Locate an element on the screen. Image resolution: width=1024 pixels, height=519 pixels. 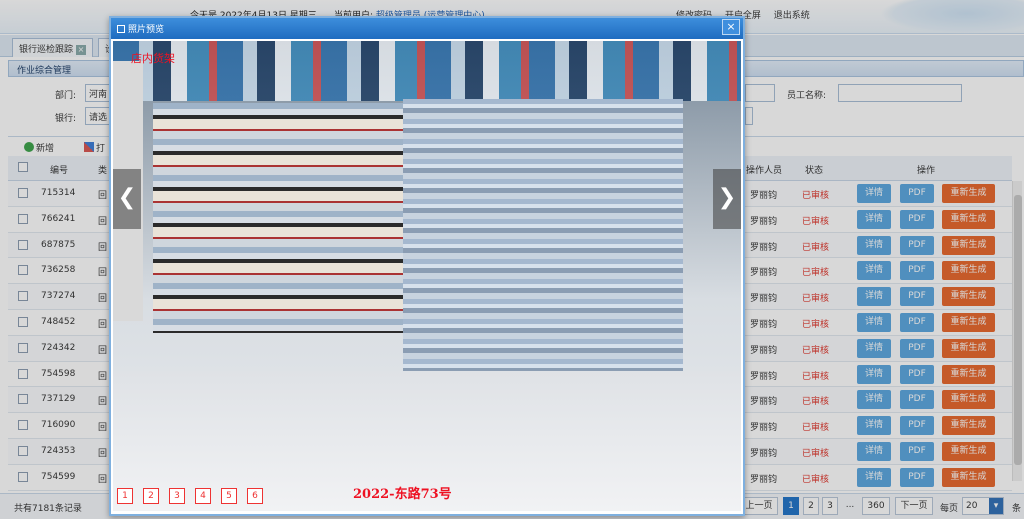
modal-header: 照片预览 is located at coordinates (427, 28).